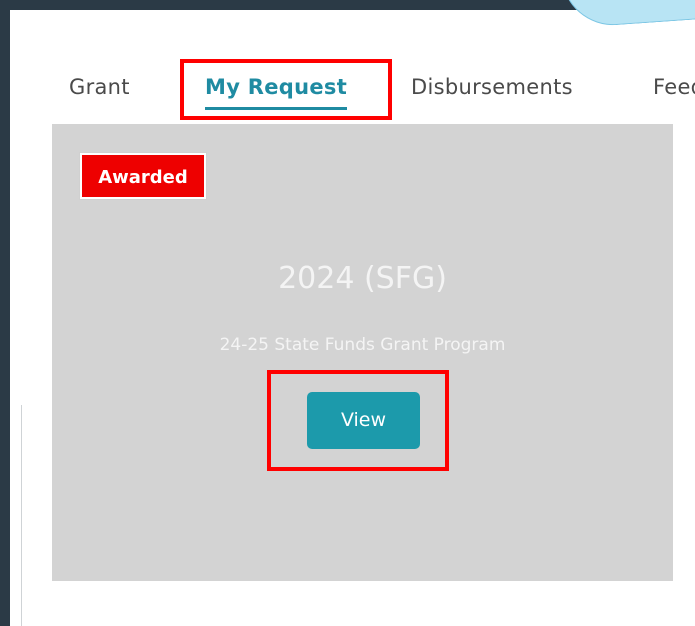 The height and width of the screenshot is (626, 695). Describe the element at coordinates (628, 14) in the screenshot. I see `corner-decoration` at that location.